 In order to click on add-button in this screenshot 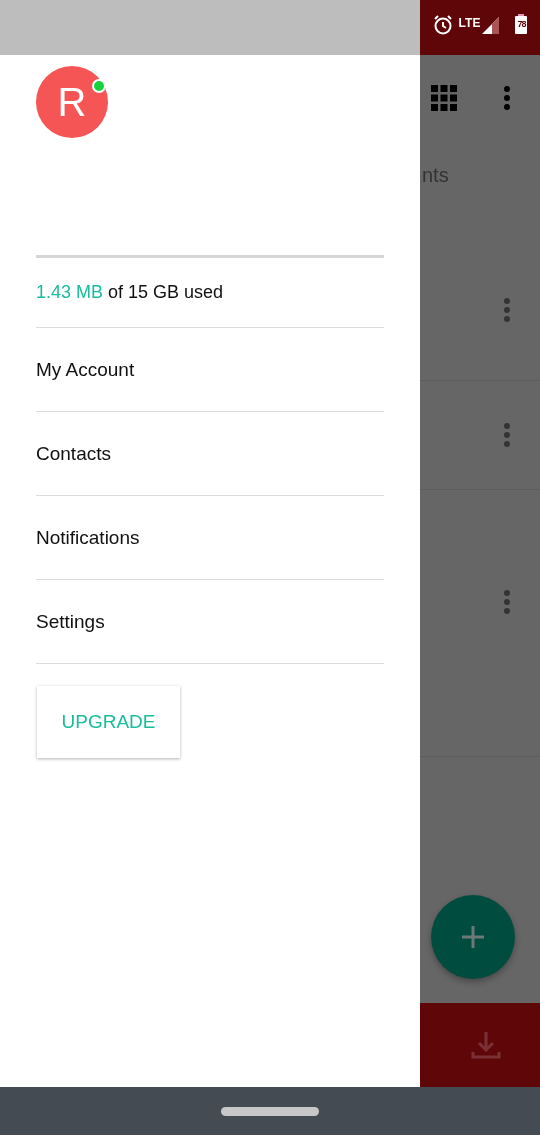, I will do `click(473, 937)`.